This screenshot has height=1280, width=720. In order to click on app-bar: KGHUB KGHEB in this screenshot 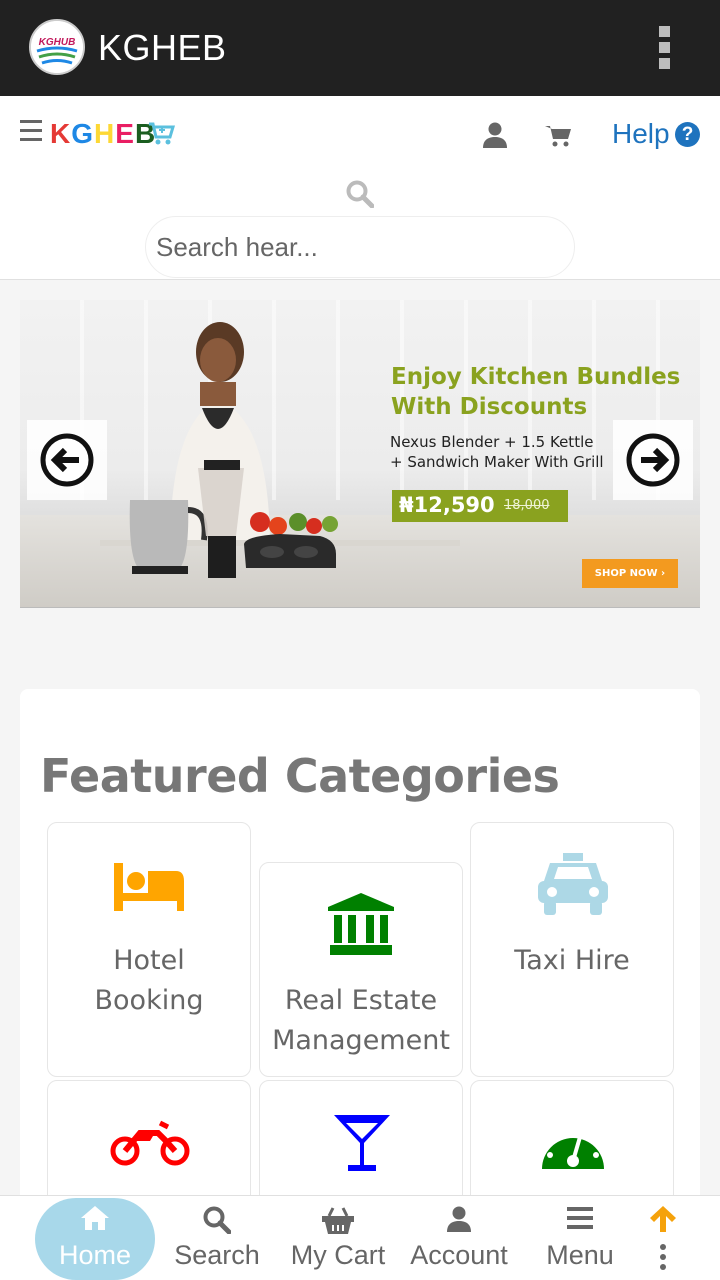, I will do `click(360, 48)`.